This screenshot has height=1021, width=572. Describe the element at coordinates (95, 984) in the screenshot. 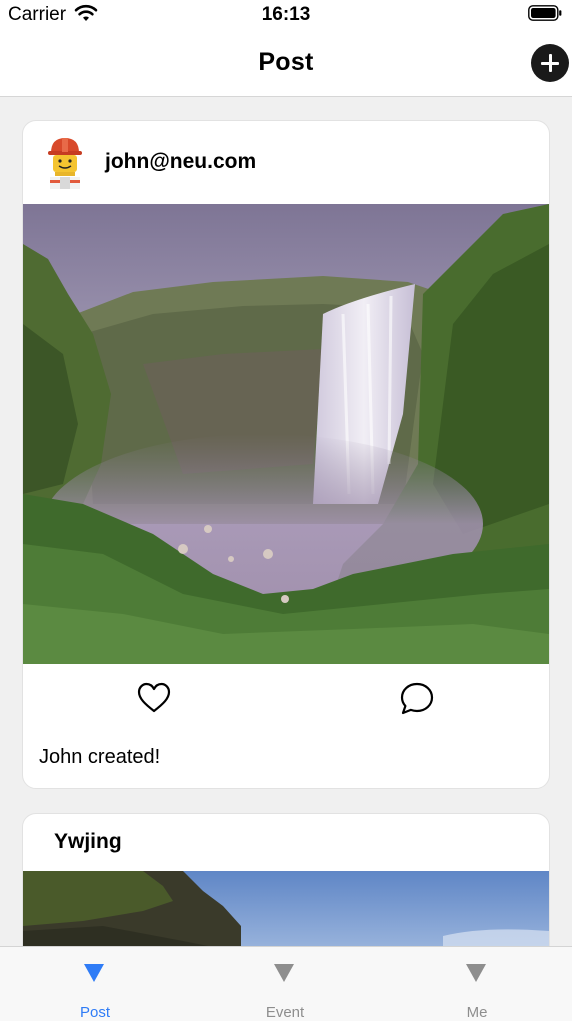

I see `tab-post: Post` at that location.